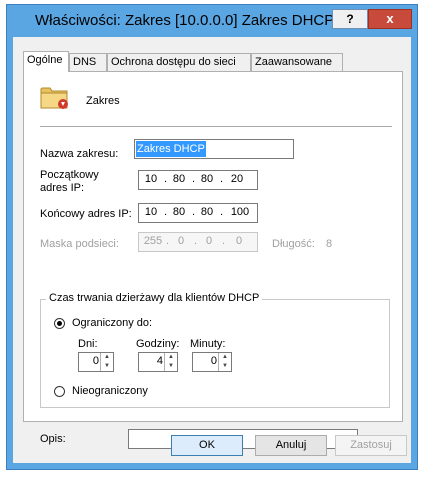 This screenshot has height=478, width=427. I want to click on length-value: 8, so click(329, 244).